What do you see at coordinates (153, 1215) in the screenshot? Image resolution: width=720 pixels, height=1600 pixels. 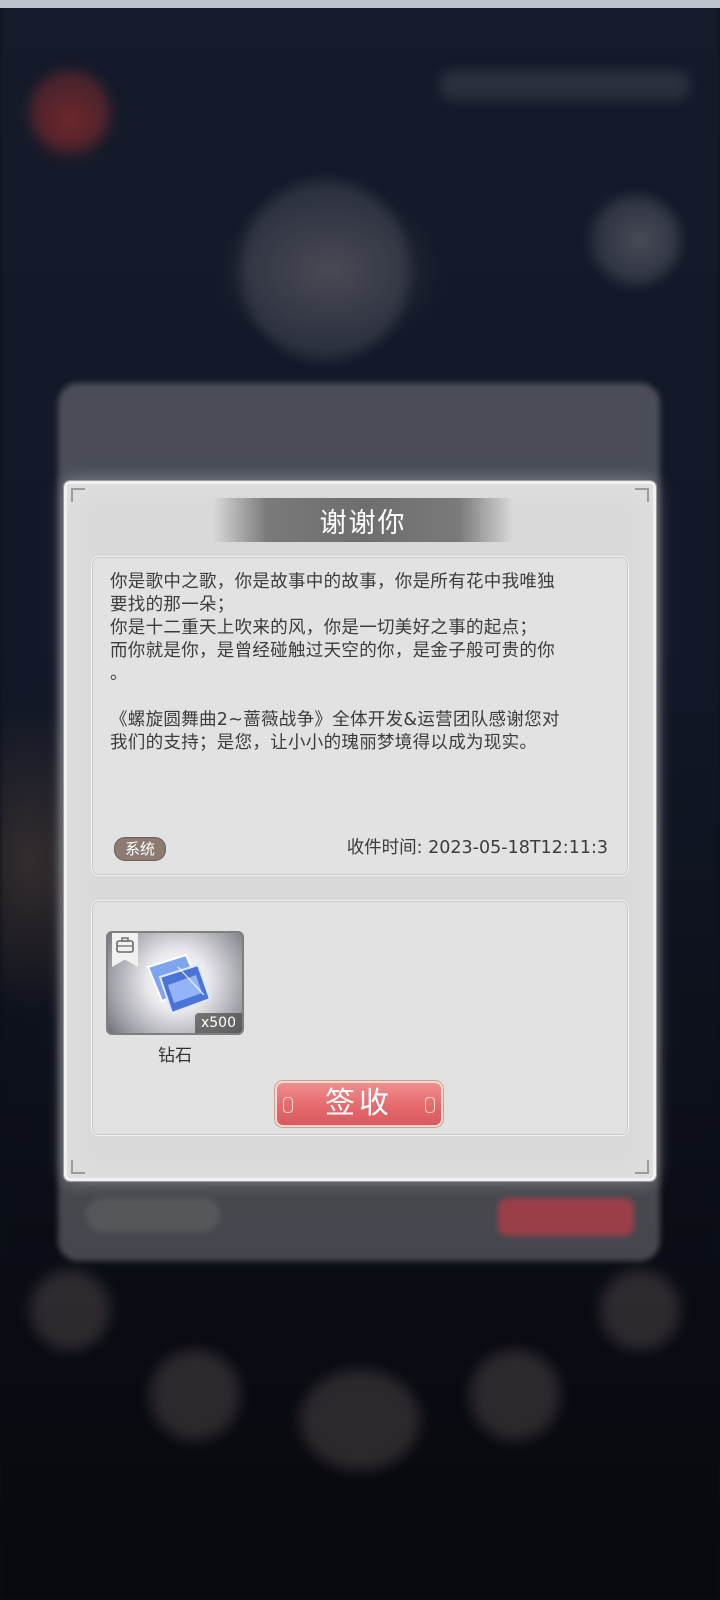 I see `blurred-left-button` at bounding box center [153, 1215].